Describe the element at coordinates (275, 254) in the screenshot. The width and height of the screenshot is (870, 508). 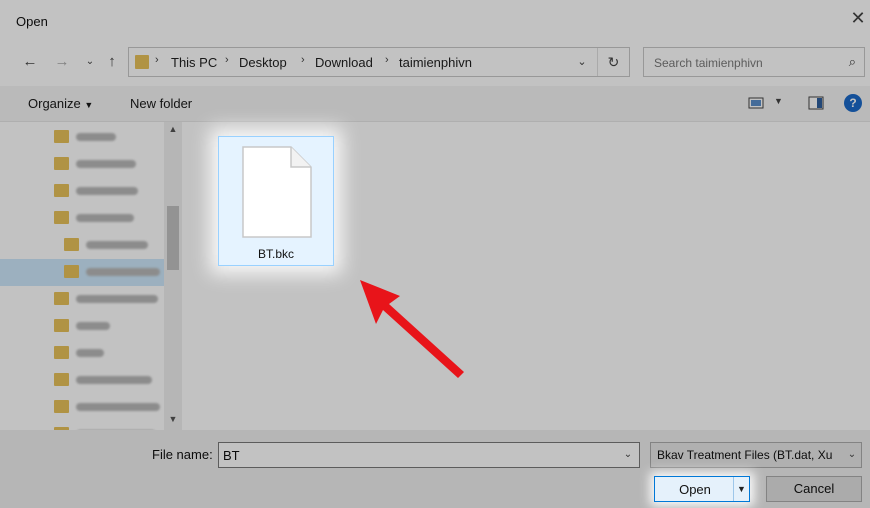
I see `file-item-label: BT.bkc` at that location.